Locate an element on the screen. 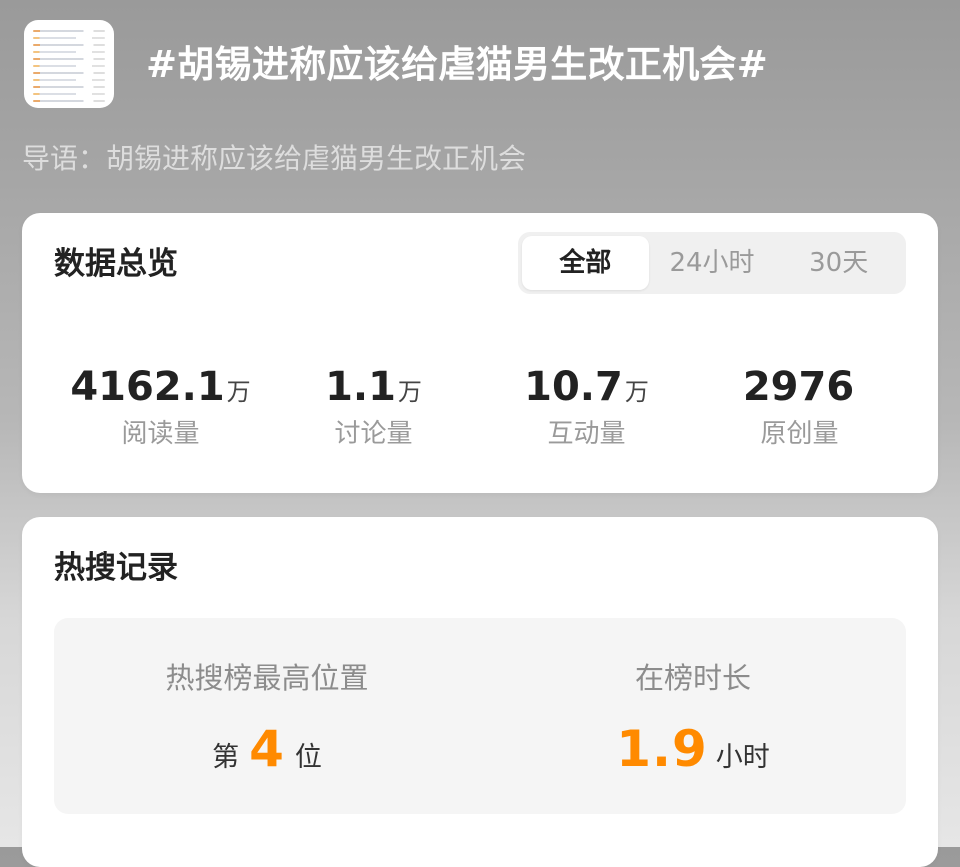 The width and height of the screenshot is (960, 867). overview-stats: 4162.1万 阅读量 1.1万 讨论量 10.7万 互动量 2976 原创量 is located at coordinates (480, 408).